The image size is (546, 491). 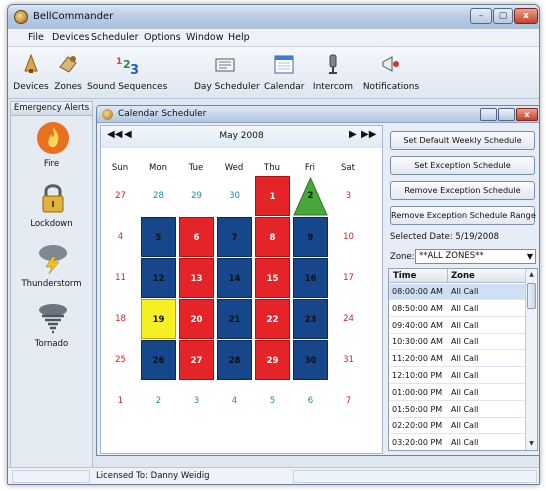 What do you see at coordinates (462, 165) in the screenshot?
I see `set-exception-schedule-button: Set Exception Schedule` at bounding box center [462, 165].